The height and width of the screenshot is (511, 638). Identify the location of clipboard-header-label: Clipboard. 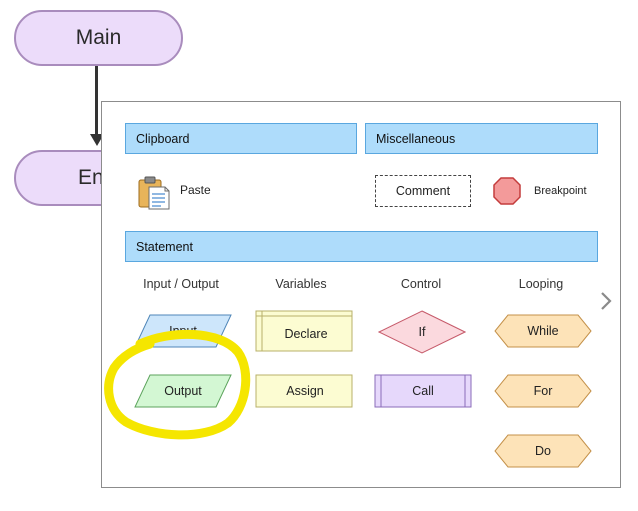
(163, 138).